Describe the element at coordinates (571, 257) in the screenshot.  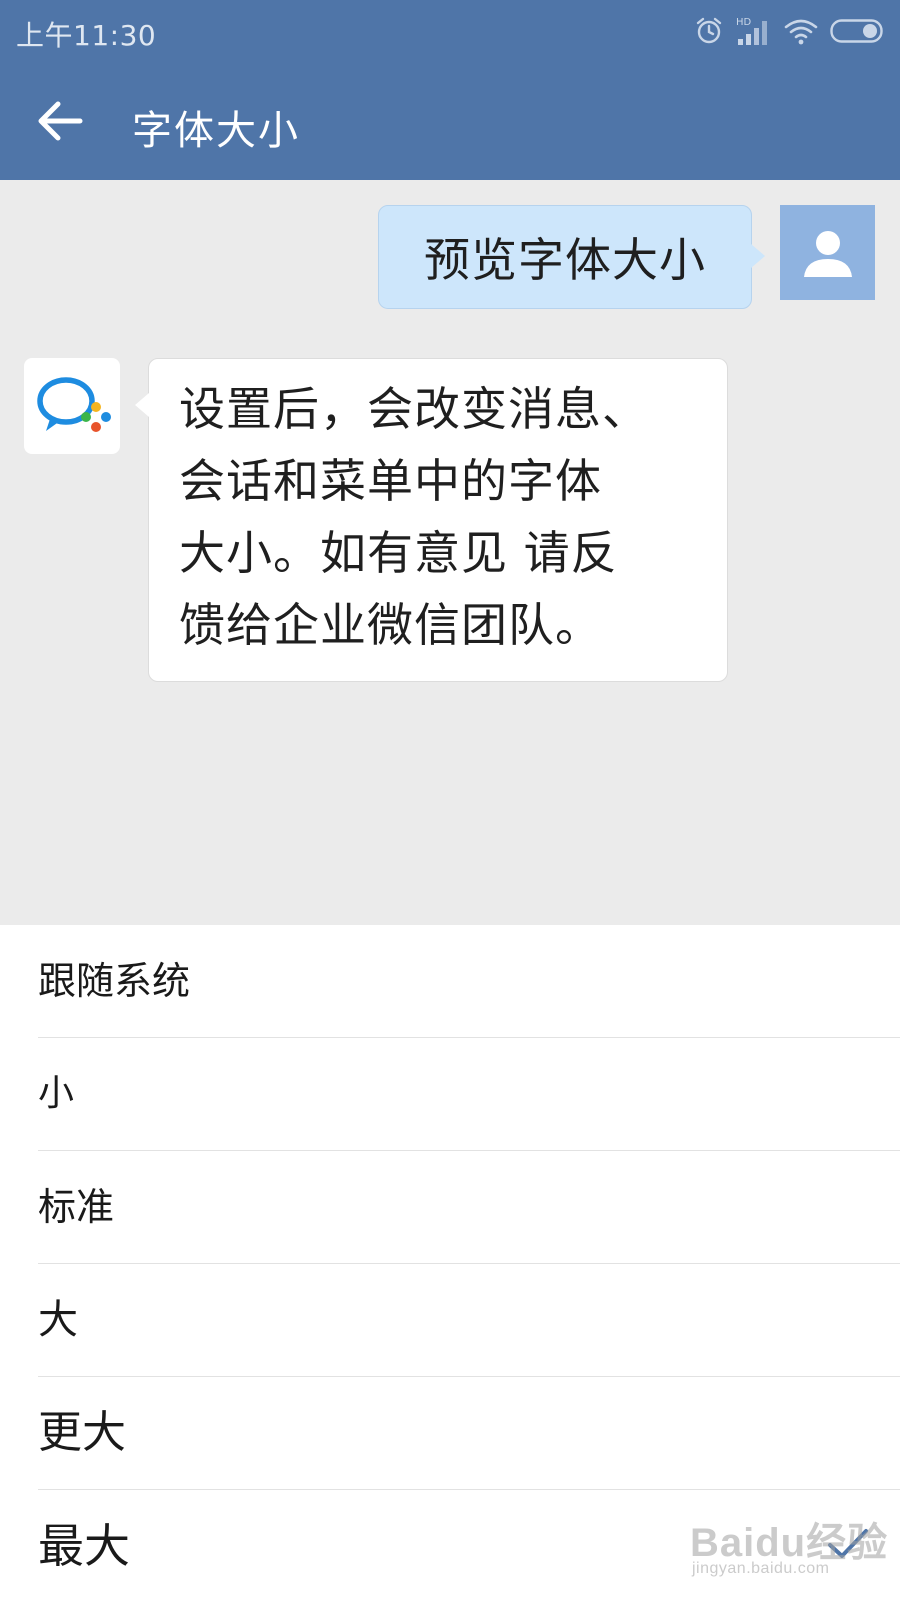
I see `user-message-bubble: 预览字体大小` at that location.